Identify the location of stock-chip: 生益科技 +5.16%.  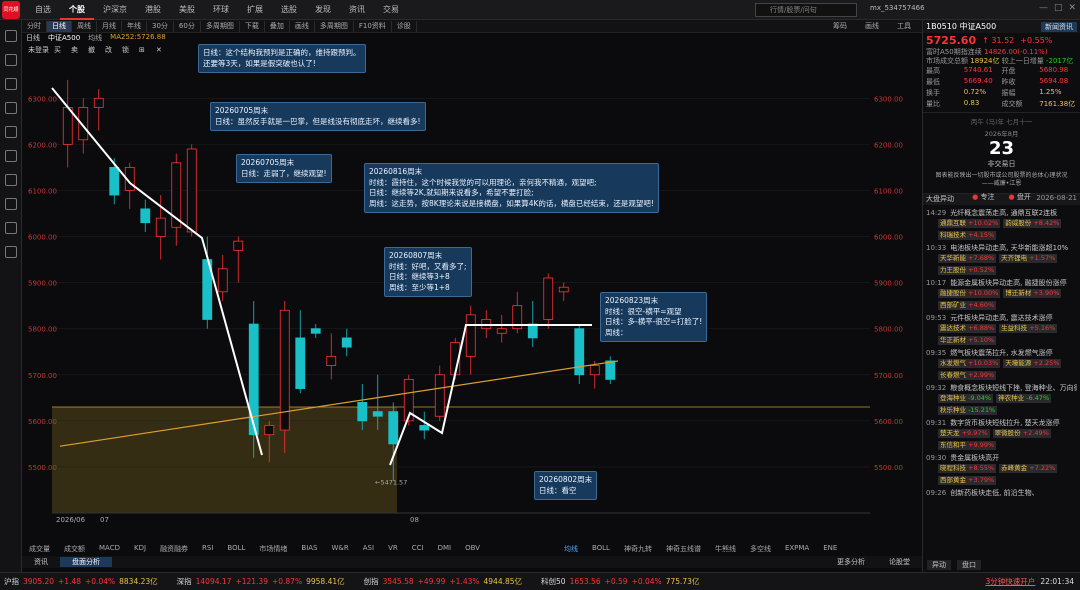
(1028, 328).